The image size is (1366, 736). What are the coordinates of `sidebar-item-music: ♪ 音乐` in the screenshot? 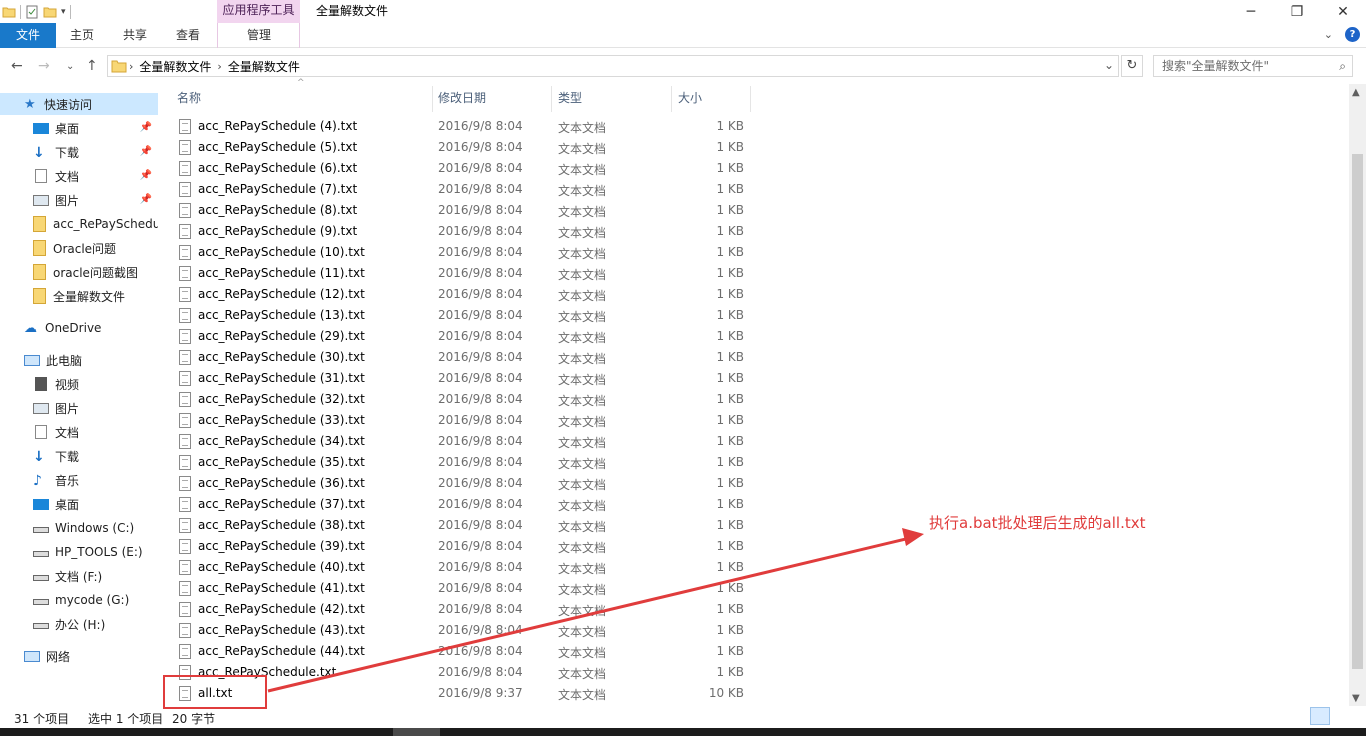 It's located at (79, 480).